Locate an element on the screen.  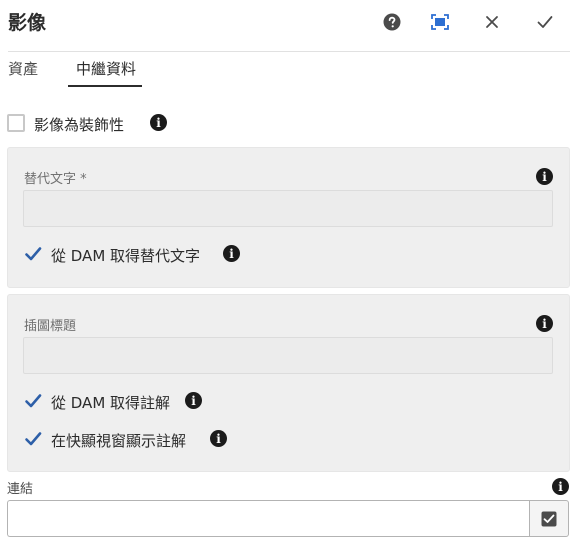
alt-from-dam-info-icon: i is located at coordinates (231, 253).